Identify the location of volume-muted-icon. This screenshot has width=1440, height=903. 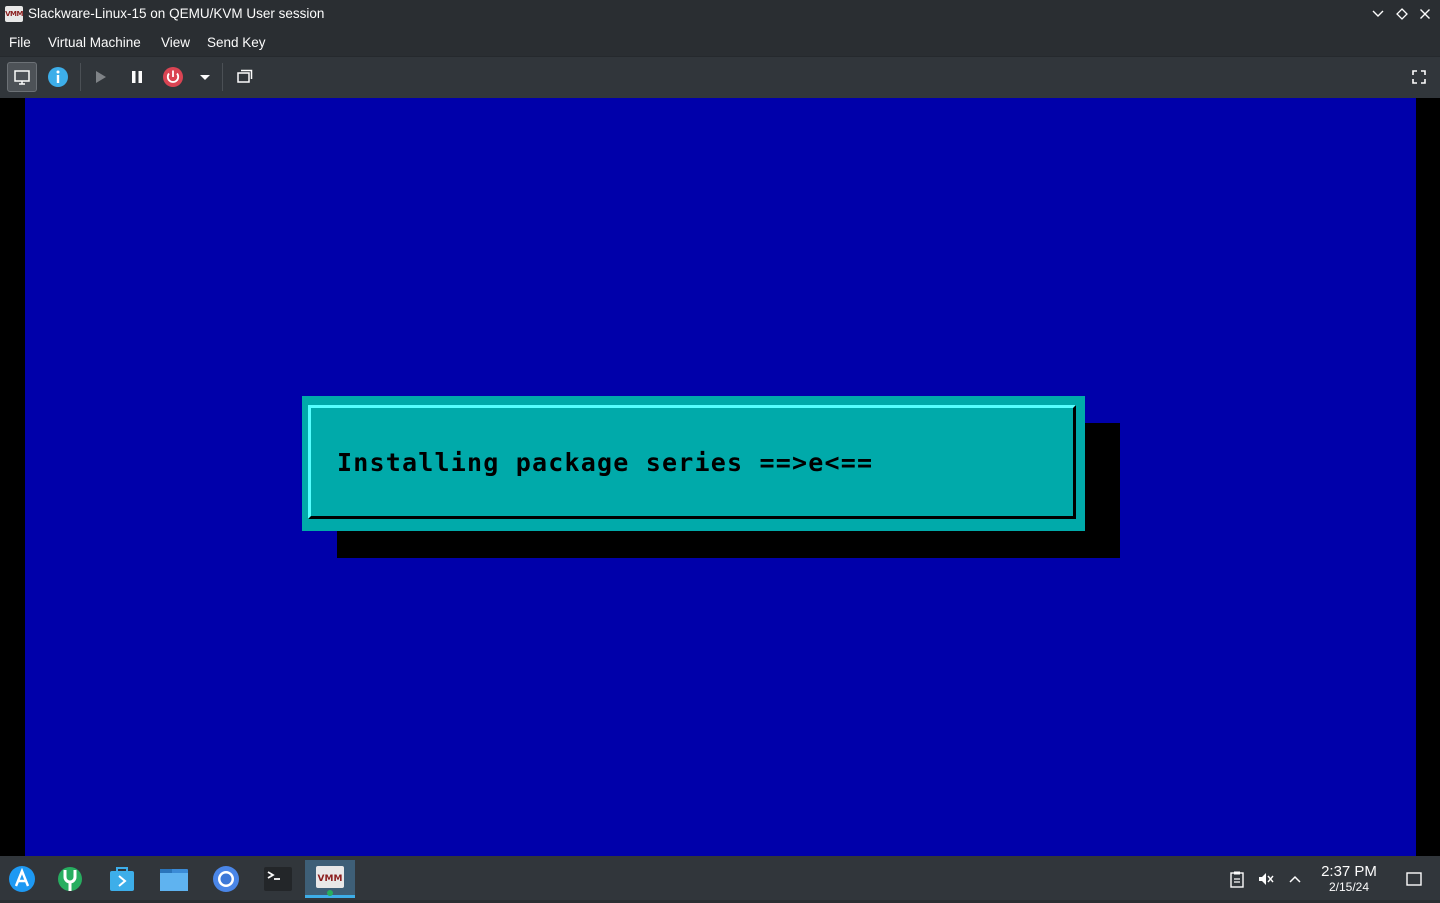
(1266, 879).